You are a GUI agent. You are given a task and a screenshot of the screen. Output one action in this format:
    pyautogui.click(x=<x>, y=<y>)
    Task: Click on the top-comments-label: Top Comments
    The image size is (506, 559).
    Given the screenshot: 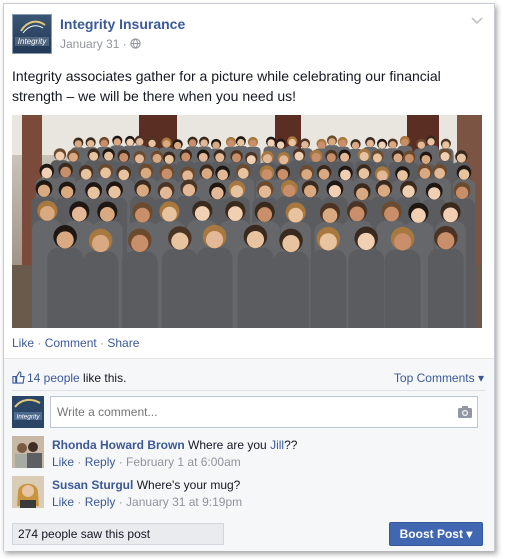 What is the action you would take?
    pyautogui.click(x=434, y=378)
    